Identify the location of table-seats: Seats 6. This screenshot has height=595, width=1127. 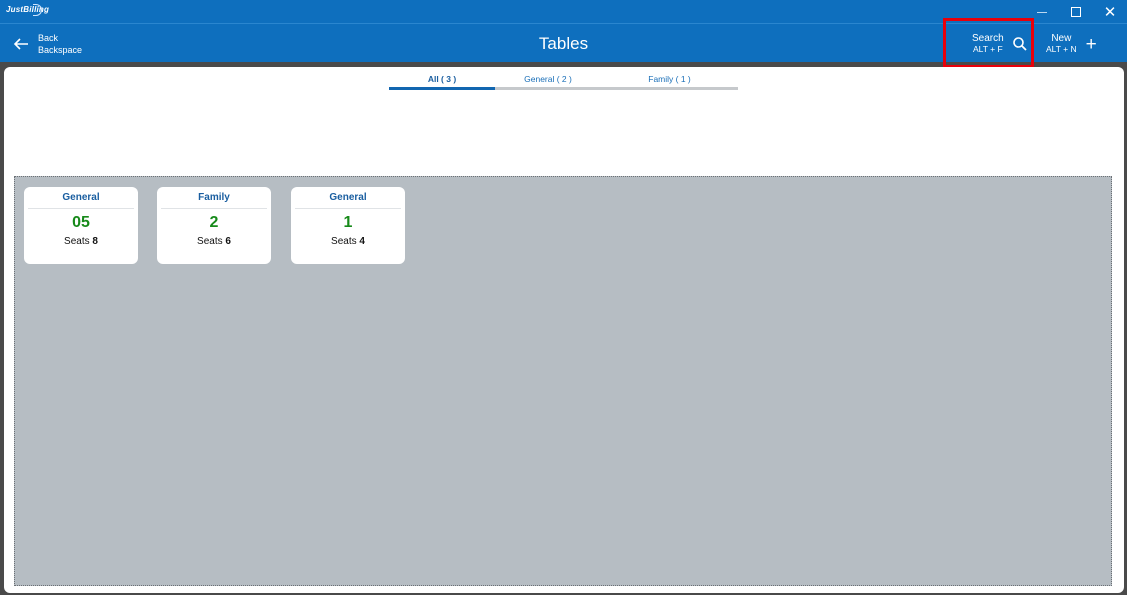
(214, 241).